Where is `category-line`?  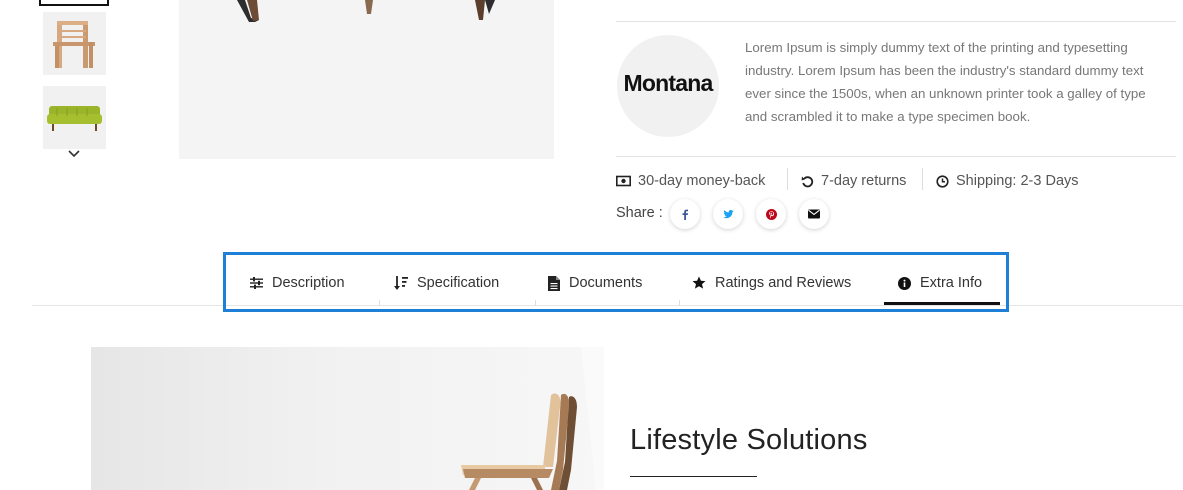 category-line is located at coordinates (896, 4).